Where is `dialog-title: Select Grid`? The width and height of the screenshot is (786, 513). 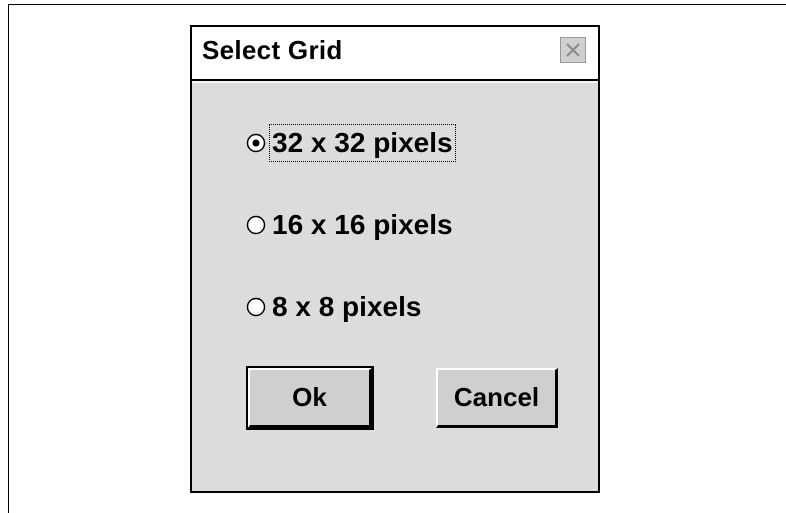 dialog-title: Select Grid is located at coordinates (272, 50).